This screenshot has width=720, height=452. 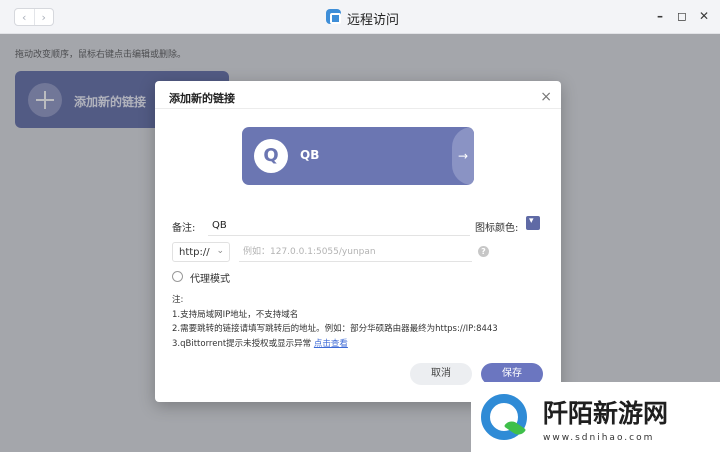 I want to click on proxy-mode-label: 代理模式, so click(x=210, y=279).